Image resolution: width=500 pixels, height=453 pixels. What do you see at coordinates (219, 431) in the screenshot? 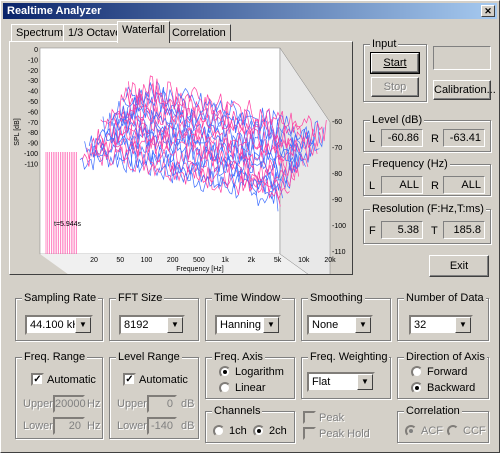
I see `channels-1ch-radio` at bounding box center [219, 431].